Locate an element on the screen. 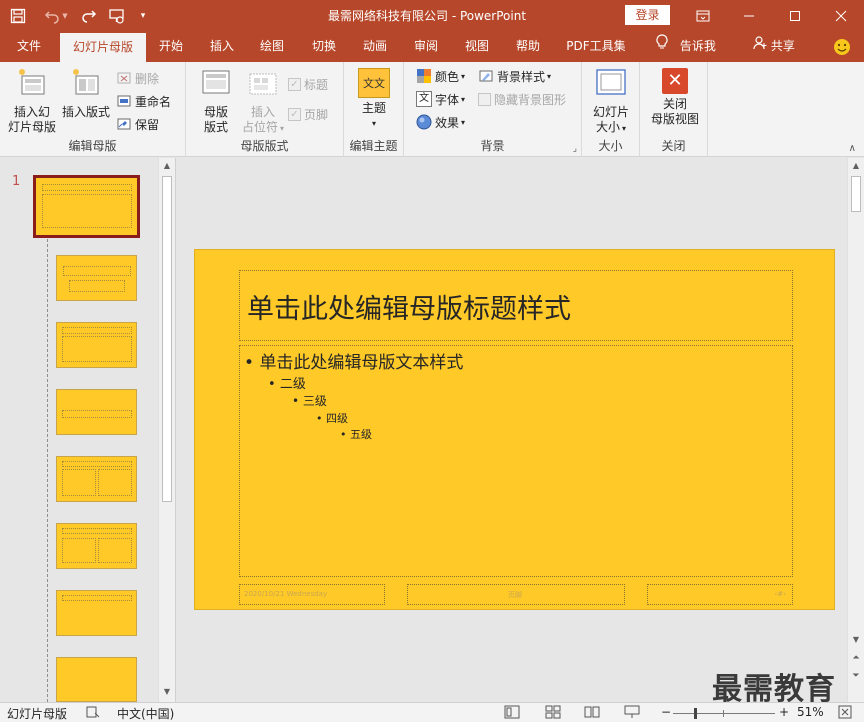 The height and width of the screenshot is (722, 864). tab-file: 文件 is located at coordinates (29, 46).